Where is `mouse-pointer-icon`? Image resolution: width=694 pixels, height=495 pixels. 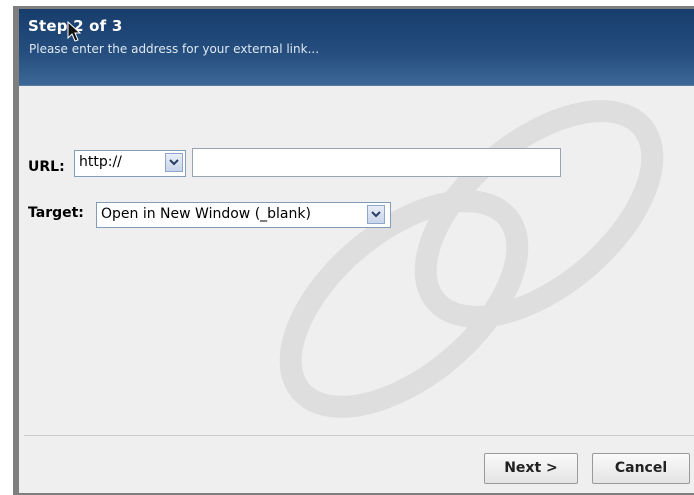
mouse-pointer-icon is located at coordinates (74, 31).